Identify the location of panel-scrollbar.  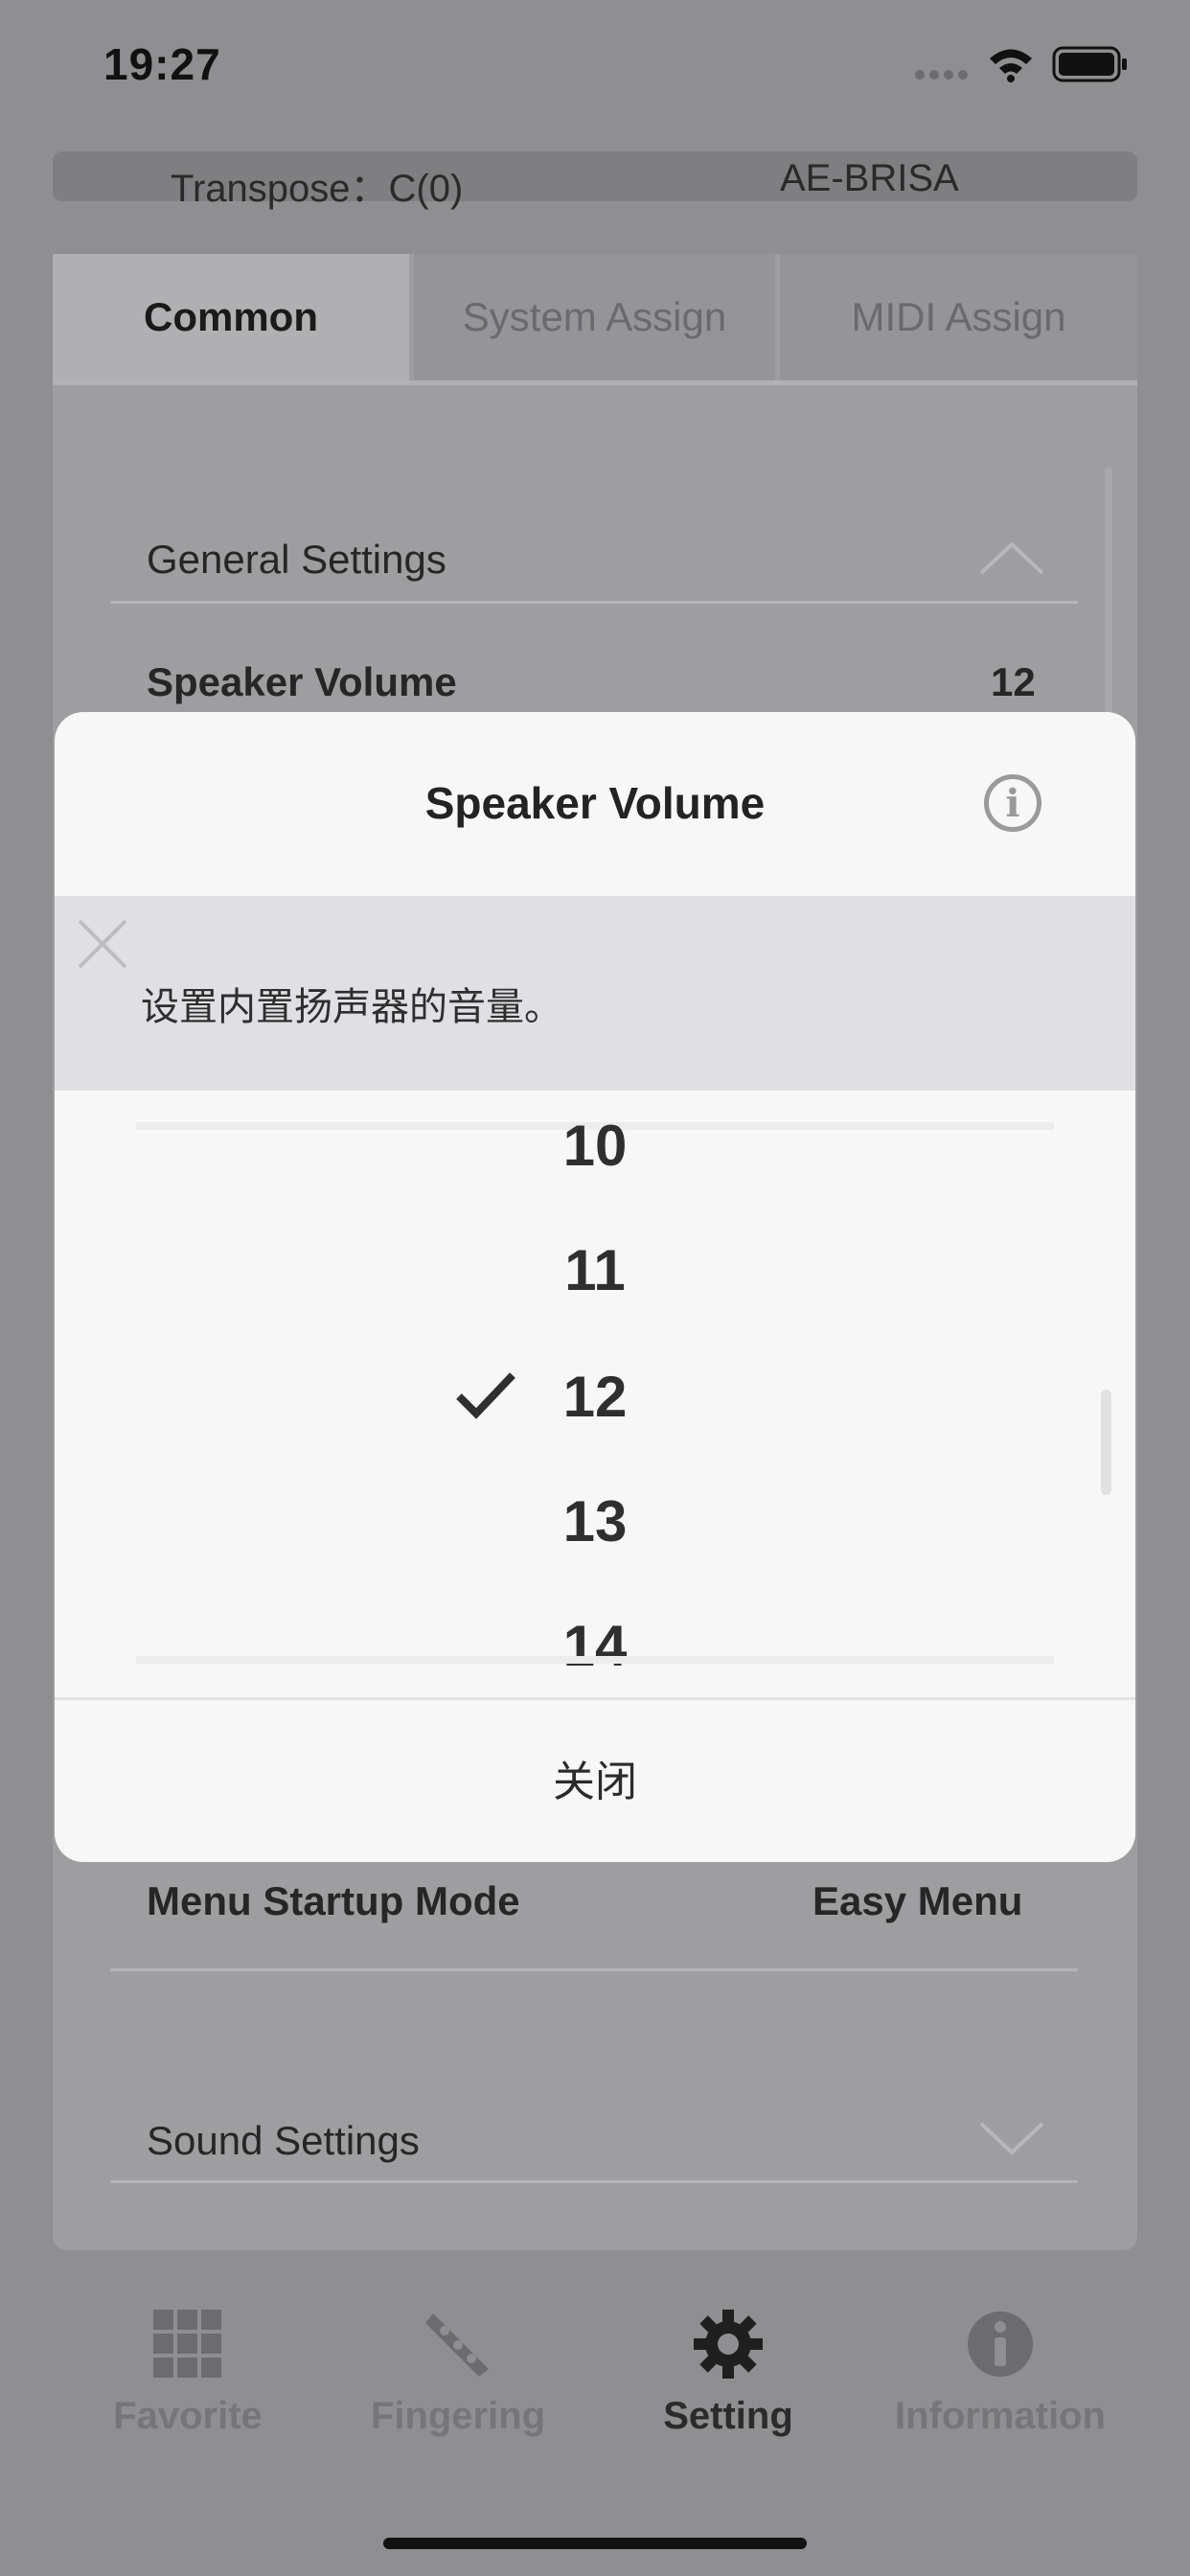
(1108, 610).